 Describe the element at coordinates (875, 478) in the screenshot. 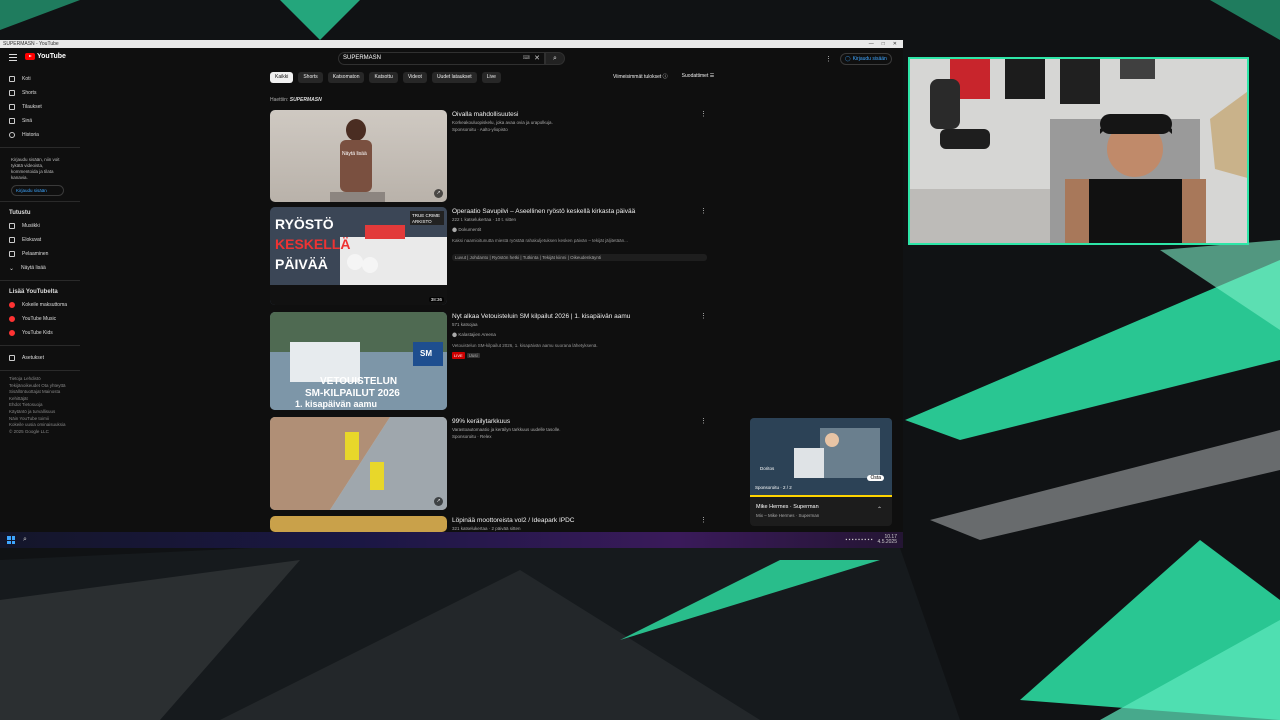

I see `ad-cta-button: Osta` at that location.